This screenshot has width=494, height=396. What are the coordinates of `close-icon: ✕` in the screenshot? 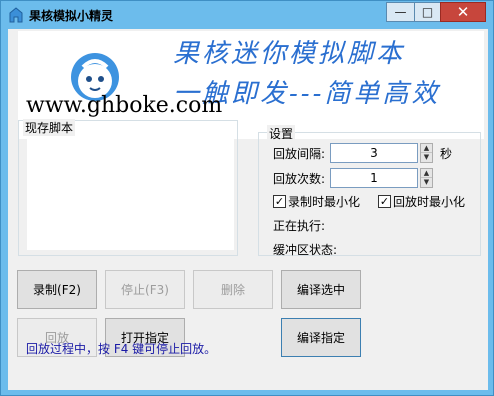 It's located at (463, 12).